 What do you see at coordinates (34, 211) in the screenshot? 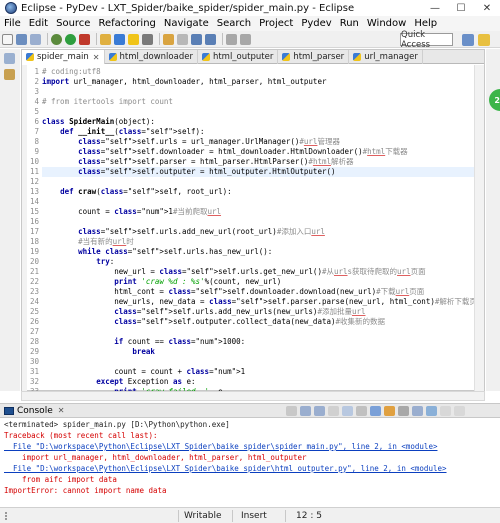
I see `line-number: 15` at bounding box center [34, 211].